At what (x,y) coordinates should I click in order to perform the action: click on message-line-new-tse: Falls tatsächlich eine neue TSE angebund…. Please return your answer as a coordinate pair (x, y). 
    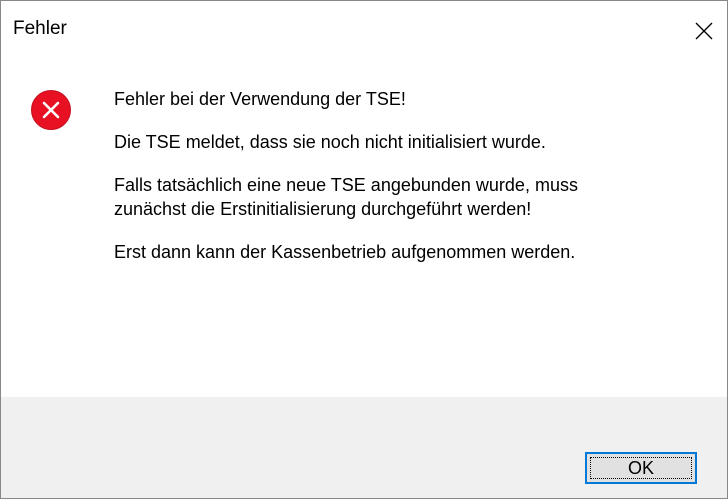
    Looking at the image, I should click on (346, 185).